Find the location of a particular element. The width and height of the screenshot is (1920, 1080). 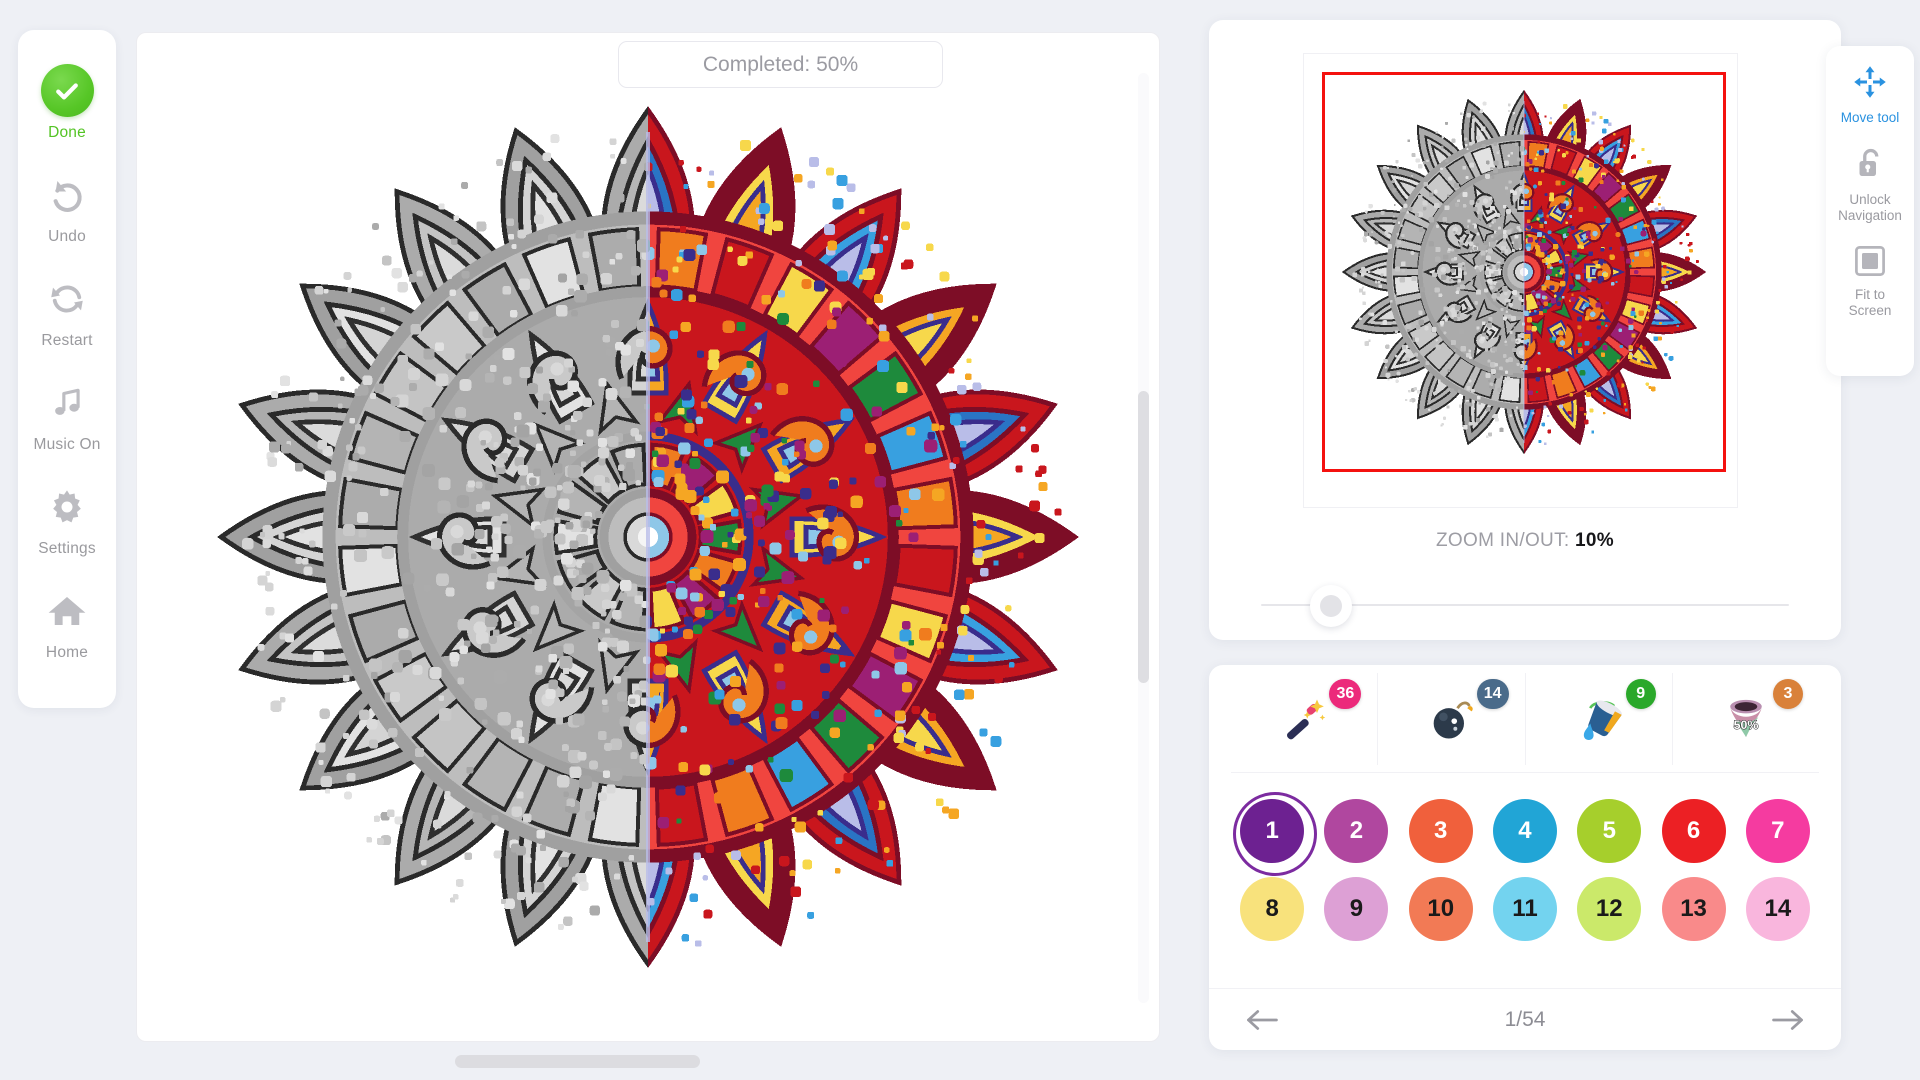

arrow-left-icon is located at coordinates (1262, 1019).